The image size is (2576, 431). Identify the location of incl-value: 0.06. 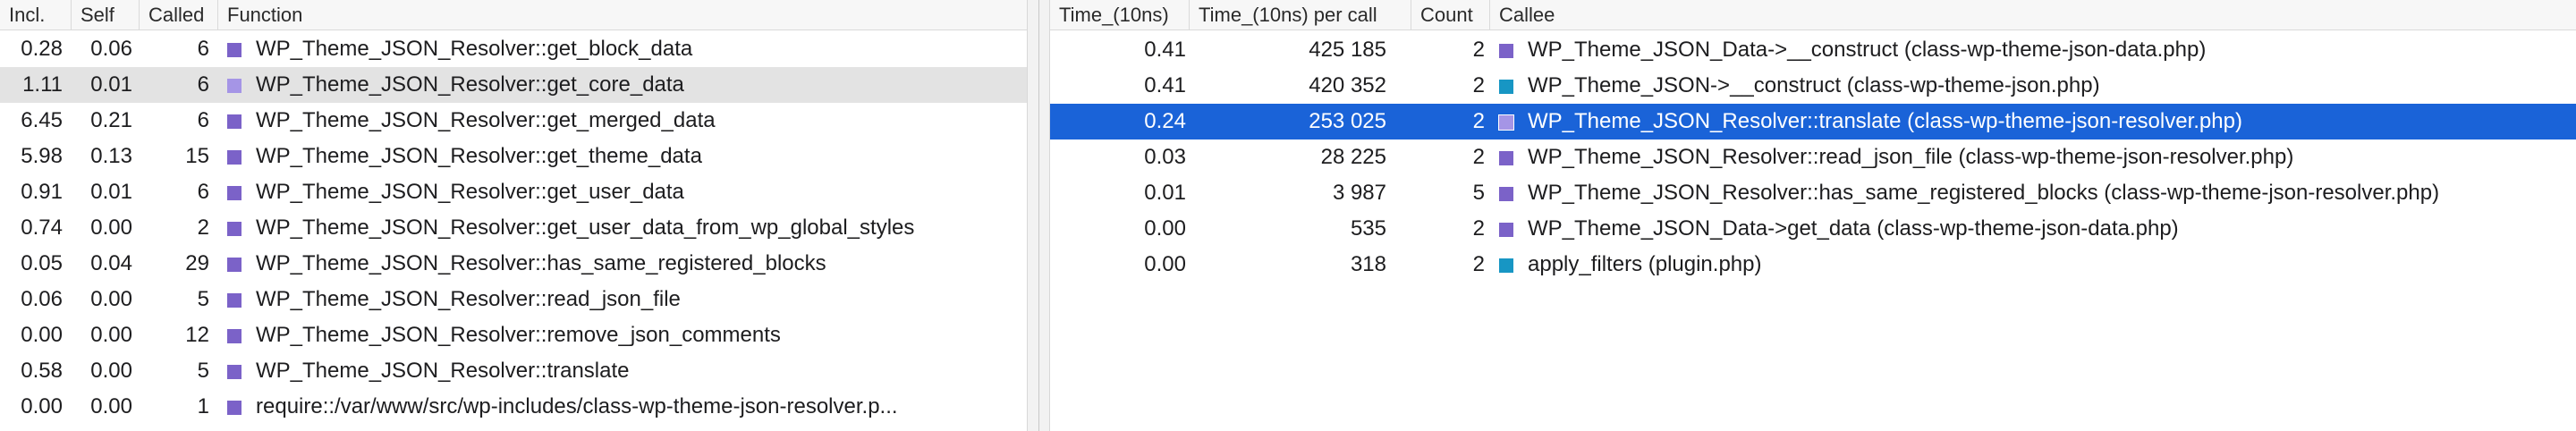
(42, 299).